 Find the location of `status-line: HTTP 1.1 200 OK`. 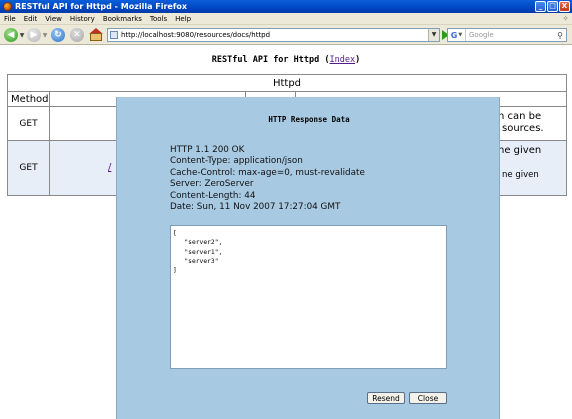

status-line: HTTP 1.1 200 OK is located at coordinates (207, 150).